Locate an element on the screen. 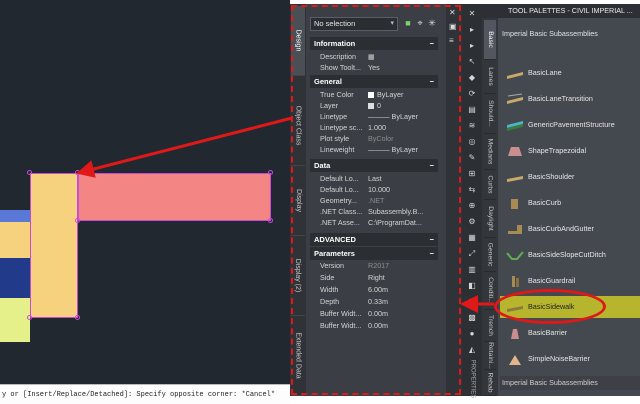 The width and height of the screenshot is (640, 404). tab-trench: Trench is located at coordinates (490, 326).